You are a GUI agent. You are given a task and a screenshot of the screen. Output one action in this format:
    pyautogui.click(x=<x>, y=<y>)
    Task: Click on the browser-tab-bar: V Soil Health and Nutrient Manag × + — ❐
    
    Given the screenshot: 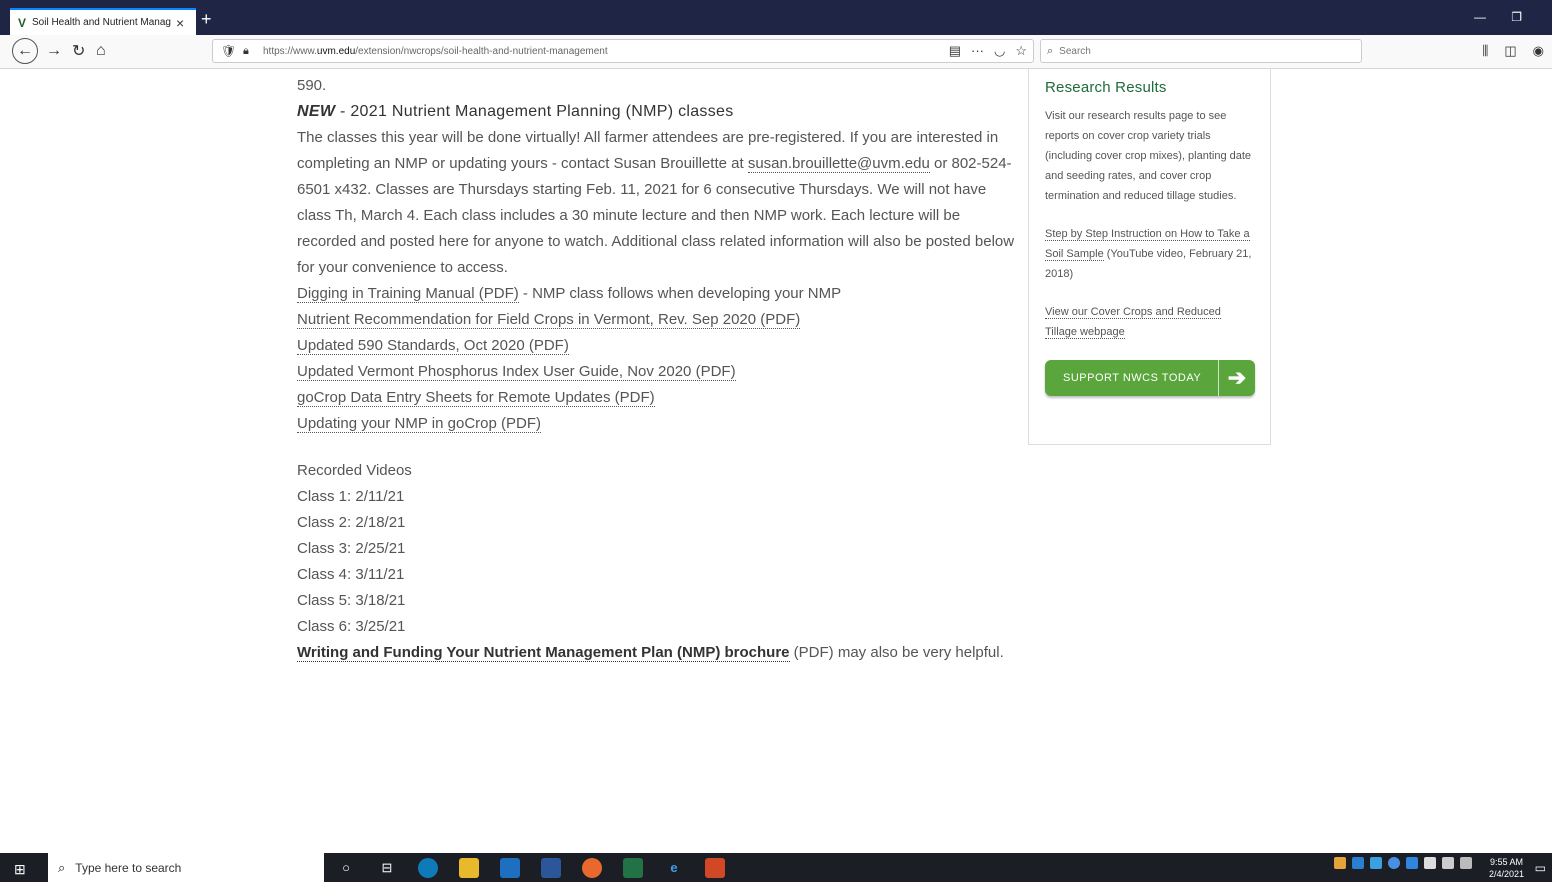 What is the action you would take?
    pyautogui.click(x=776, y=17)
    